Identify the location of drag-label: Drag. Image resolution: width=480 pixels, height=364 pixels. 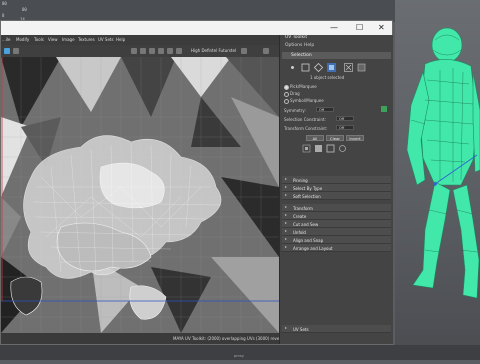
(295, 93).